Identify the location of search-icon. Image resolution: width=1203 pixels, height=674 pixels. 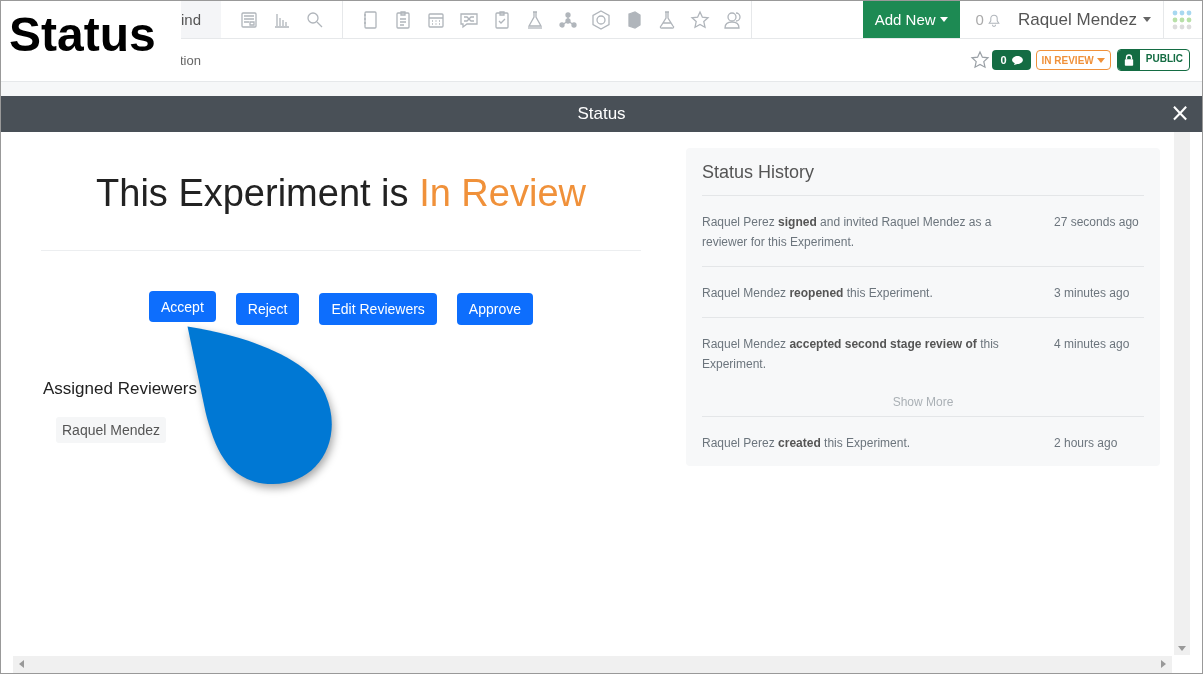
(315, 19).